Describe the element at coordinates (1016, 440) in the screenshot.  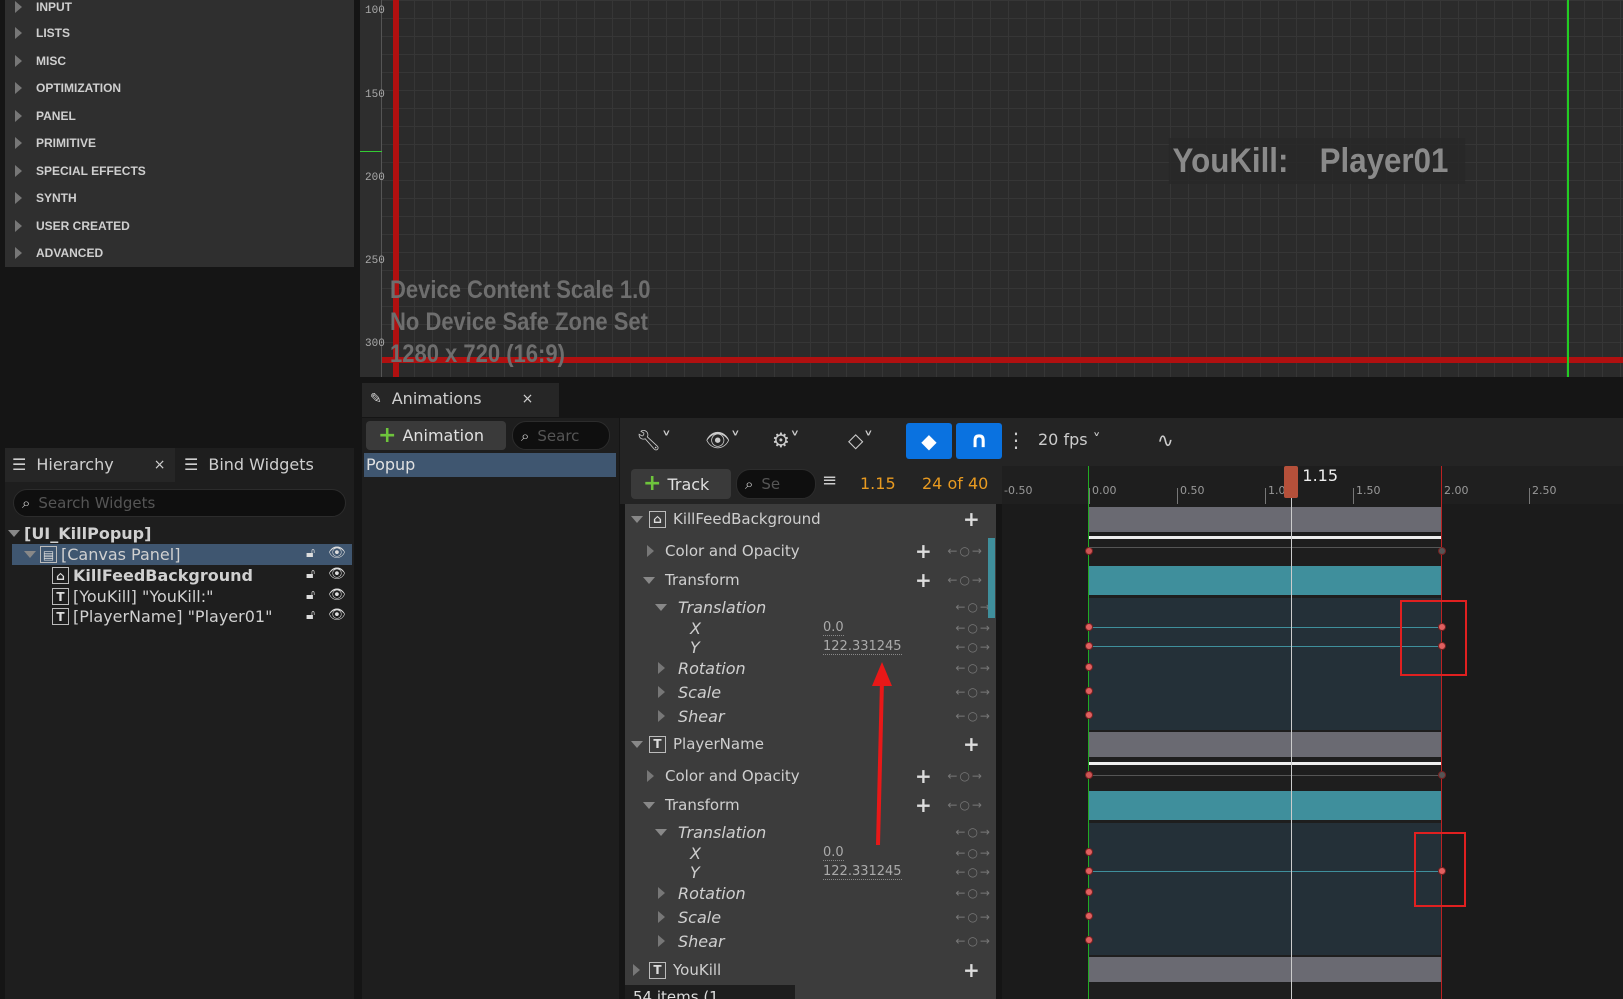
I see `more-options-icon: ⋮` at that location.